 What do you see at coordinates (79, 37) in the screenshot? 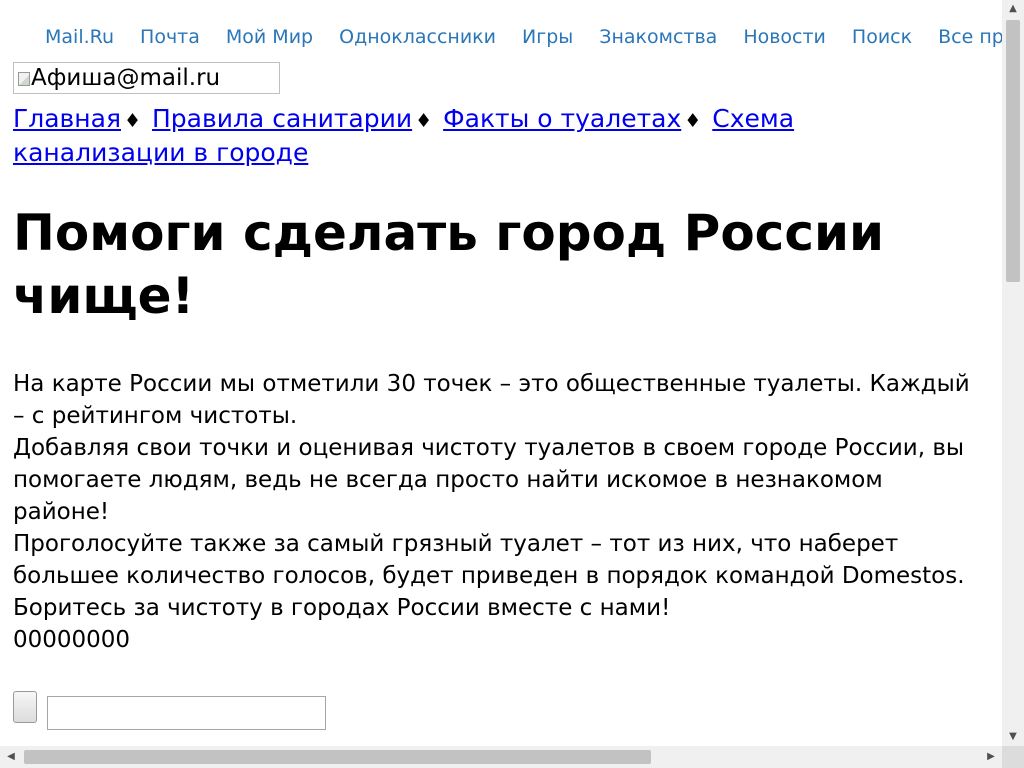
I see `portal-link-mailru: Mail.Ru` at bounding box center [79, 37].